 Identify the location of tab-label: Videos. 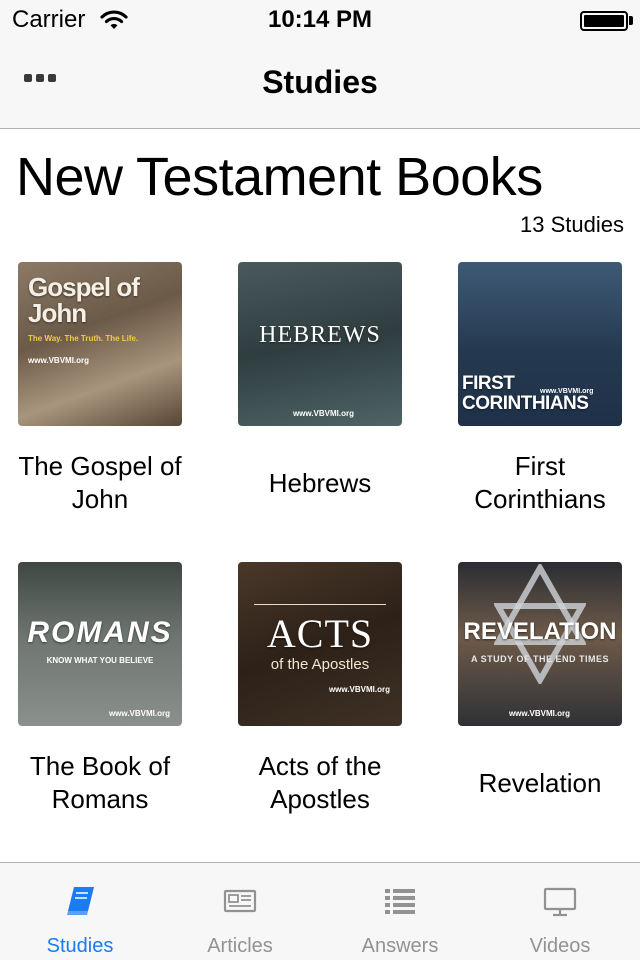
(560, 946).